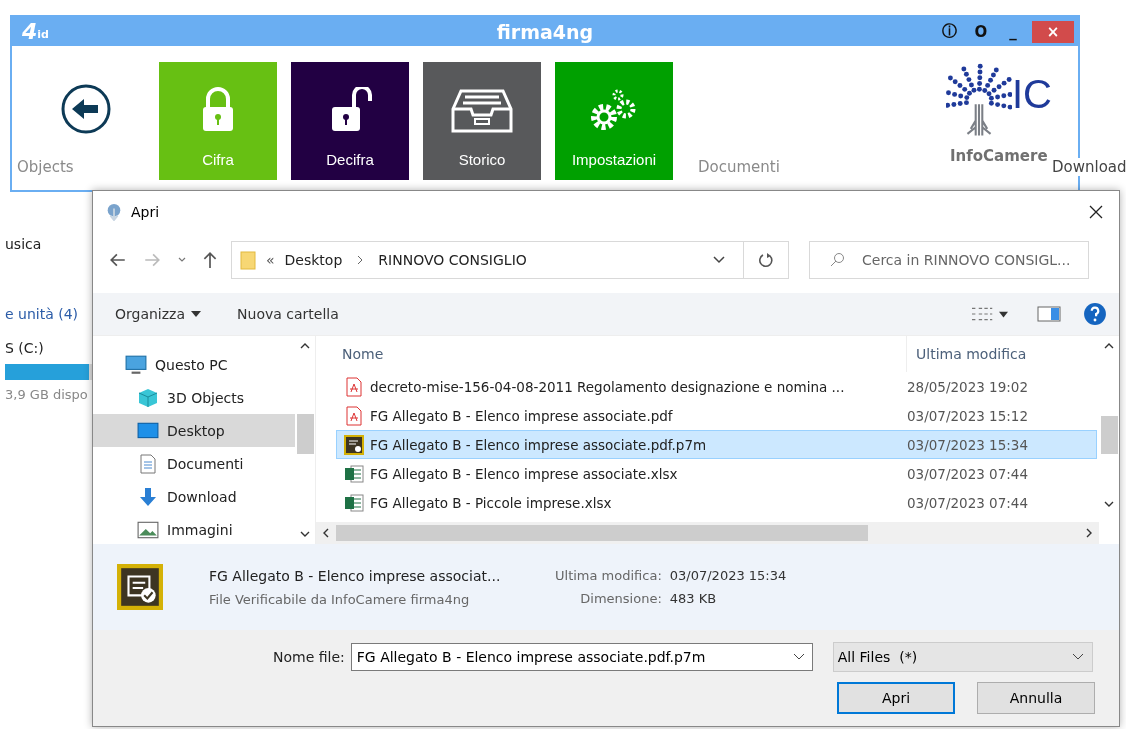  What do you see at coordinates (194, 364) in the screenshot?
I see `nav-item: Questo PC` at bounding box center [194, 364].